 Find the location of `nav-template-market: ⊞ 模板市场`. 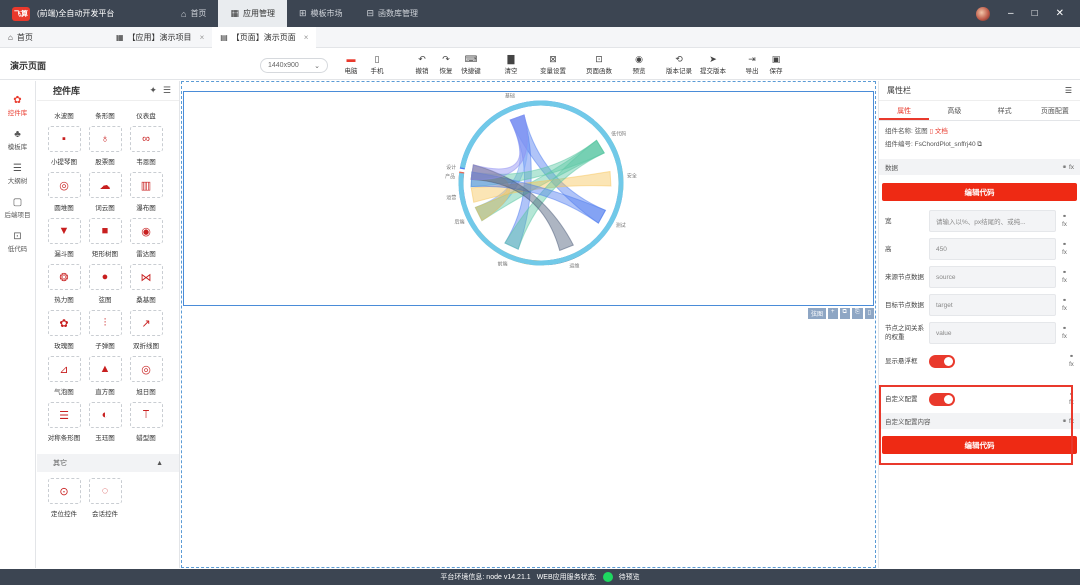

nav-template-market: ⊞ 模板市场 is located at coordinates (321, 13).